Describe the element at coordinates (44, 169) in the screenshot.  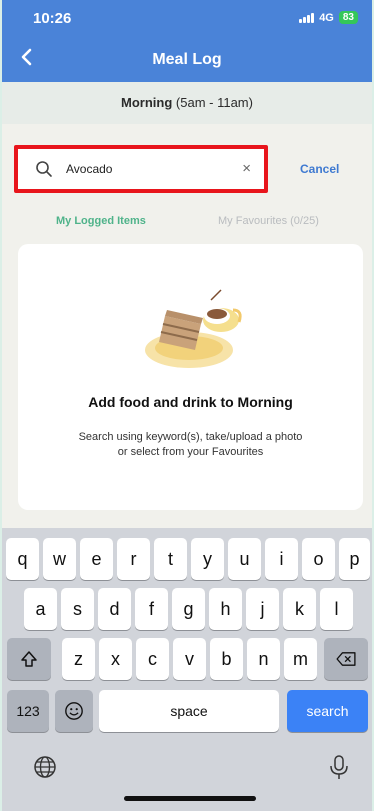
I see `search-icon` at that location.